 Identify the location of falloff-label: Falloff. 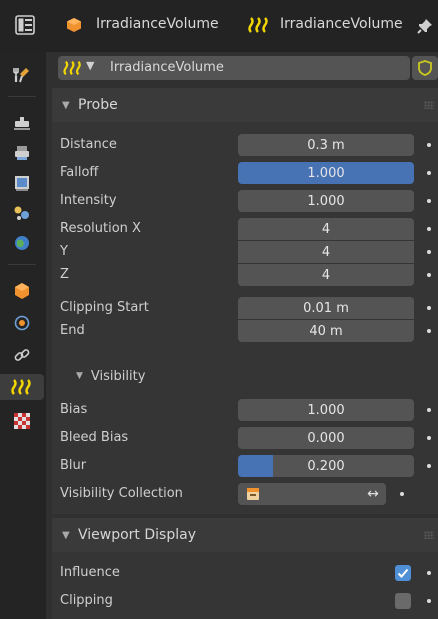
(79, 172).